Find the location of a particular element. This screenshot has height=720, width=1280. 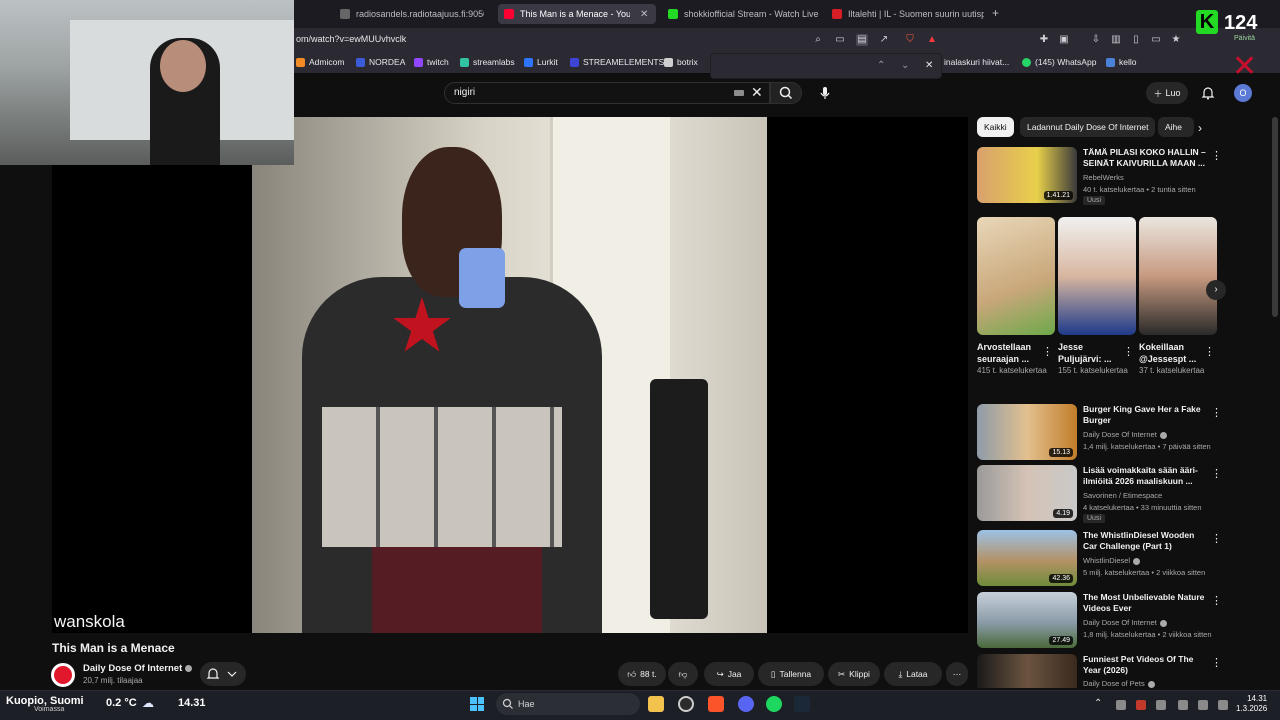

channel-name: RebelWerks is located at coordinates (1103, 177).